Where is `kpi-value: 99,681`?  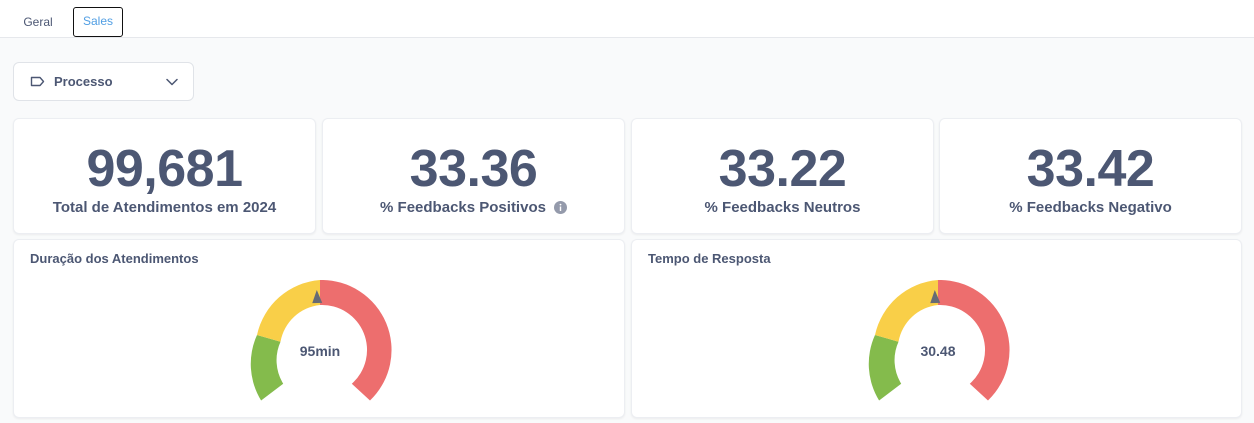
kpi-value: 99,681 is located at coordinates (164, 169).